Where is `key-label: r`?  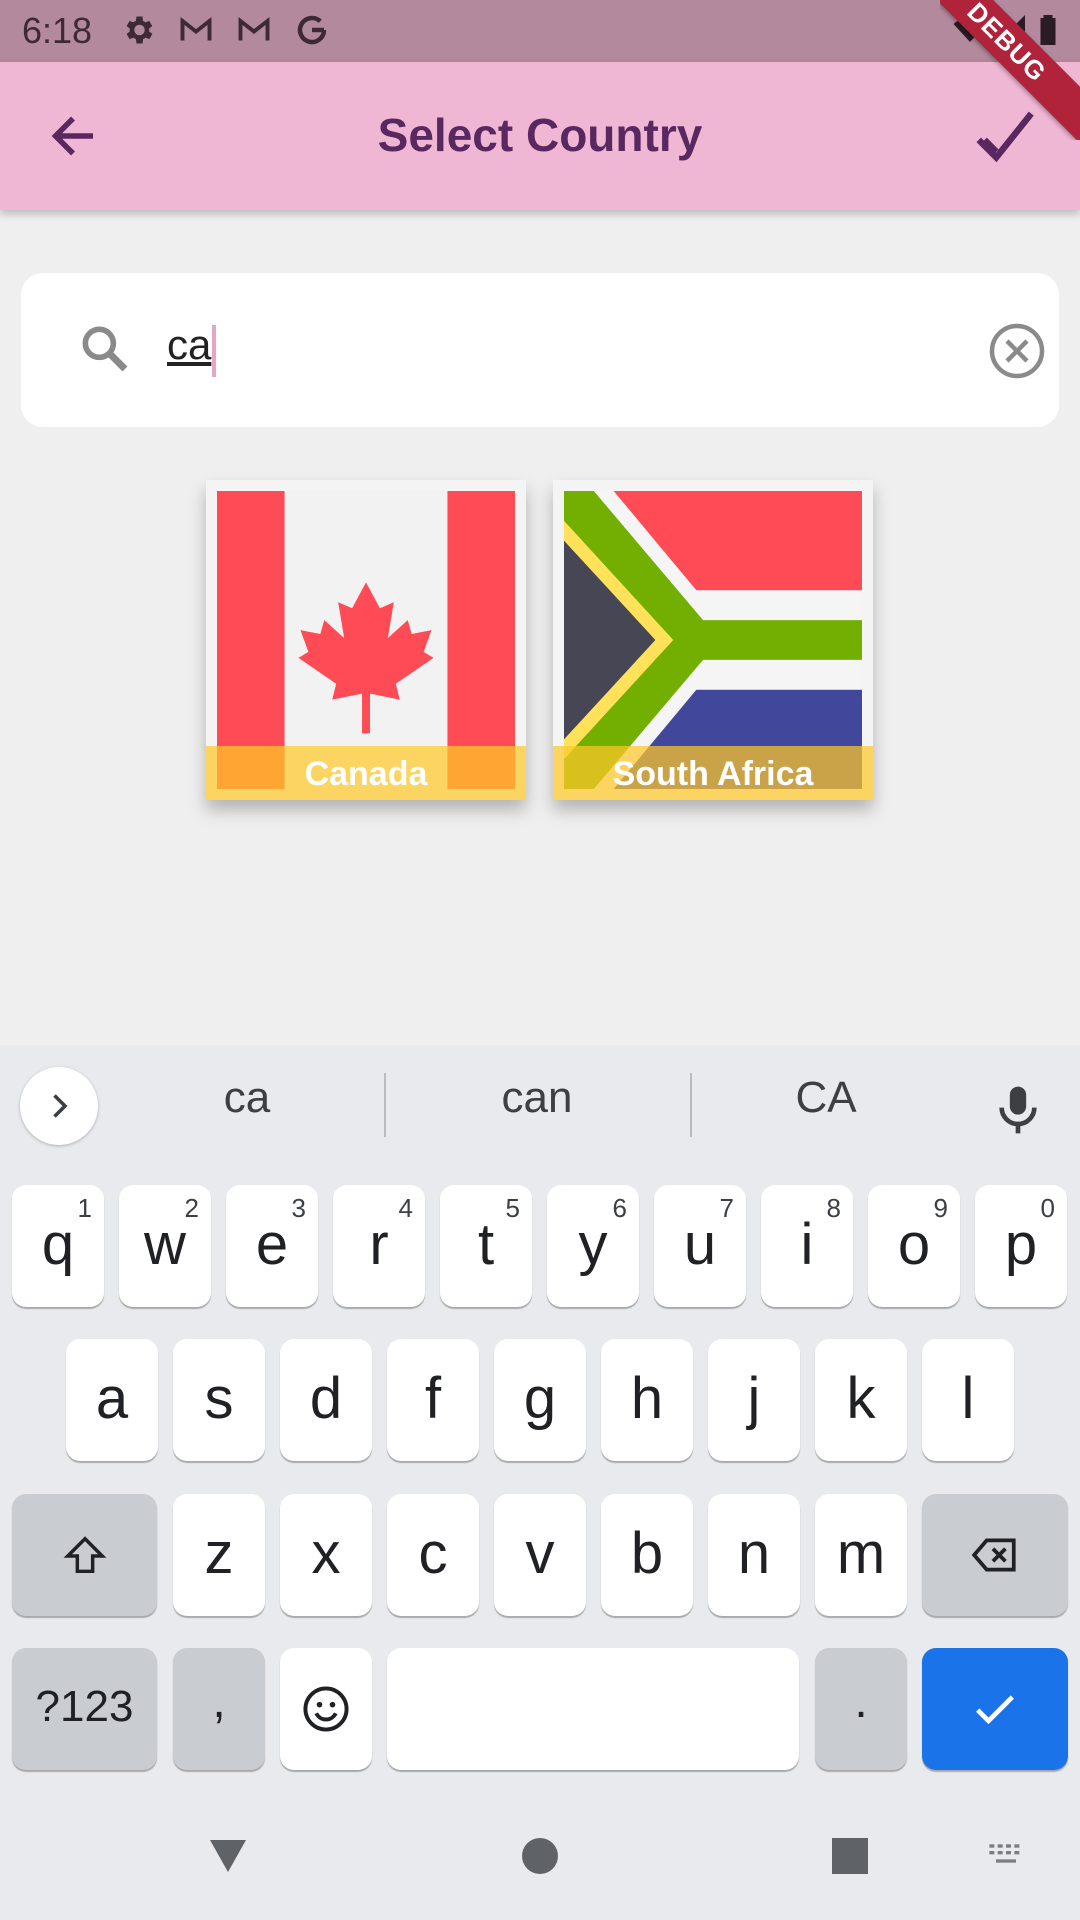
key-label: r is located at coordinates (379, 1244).